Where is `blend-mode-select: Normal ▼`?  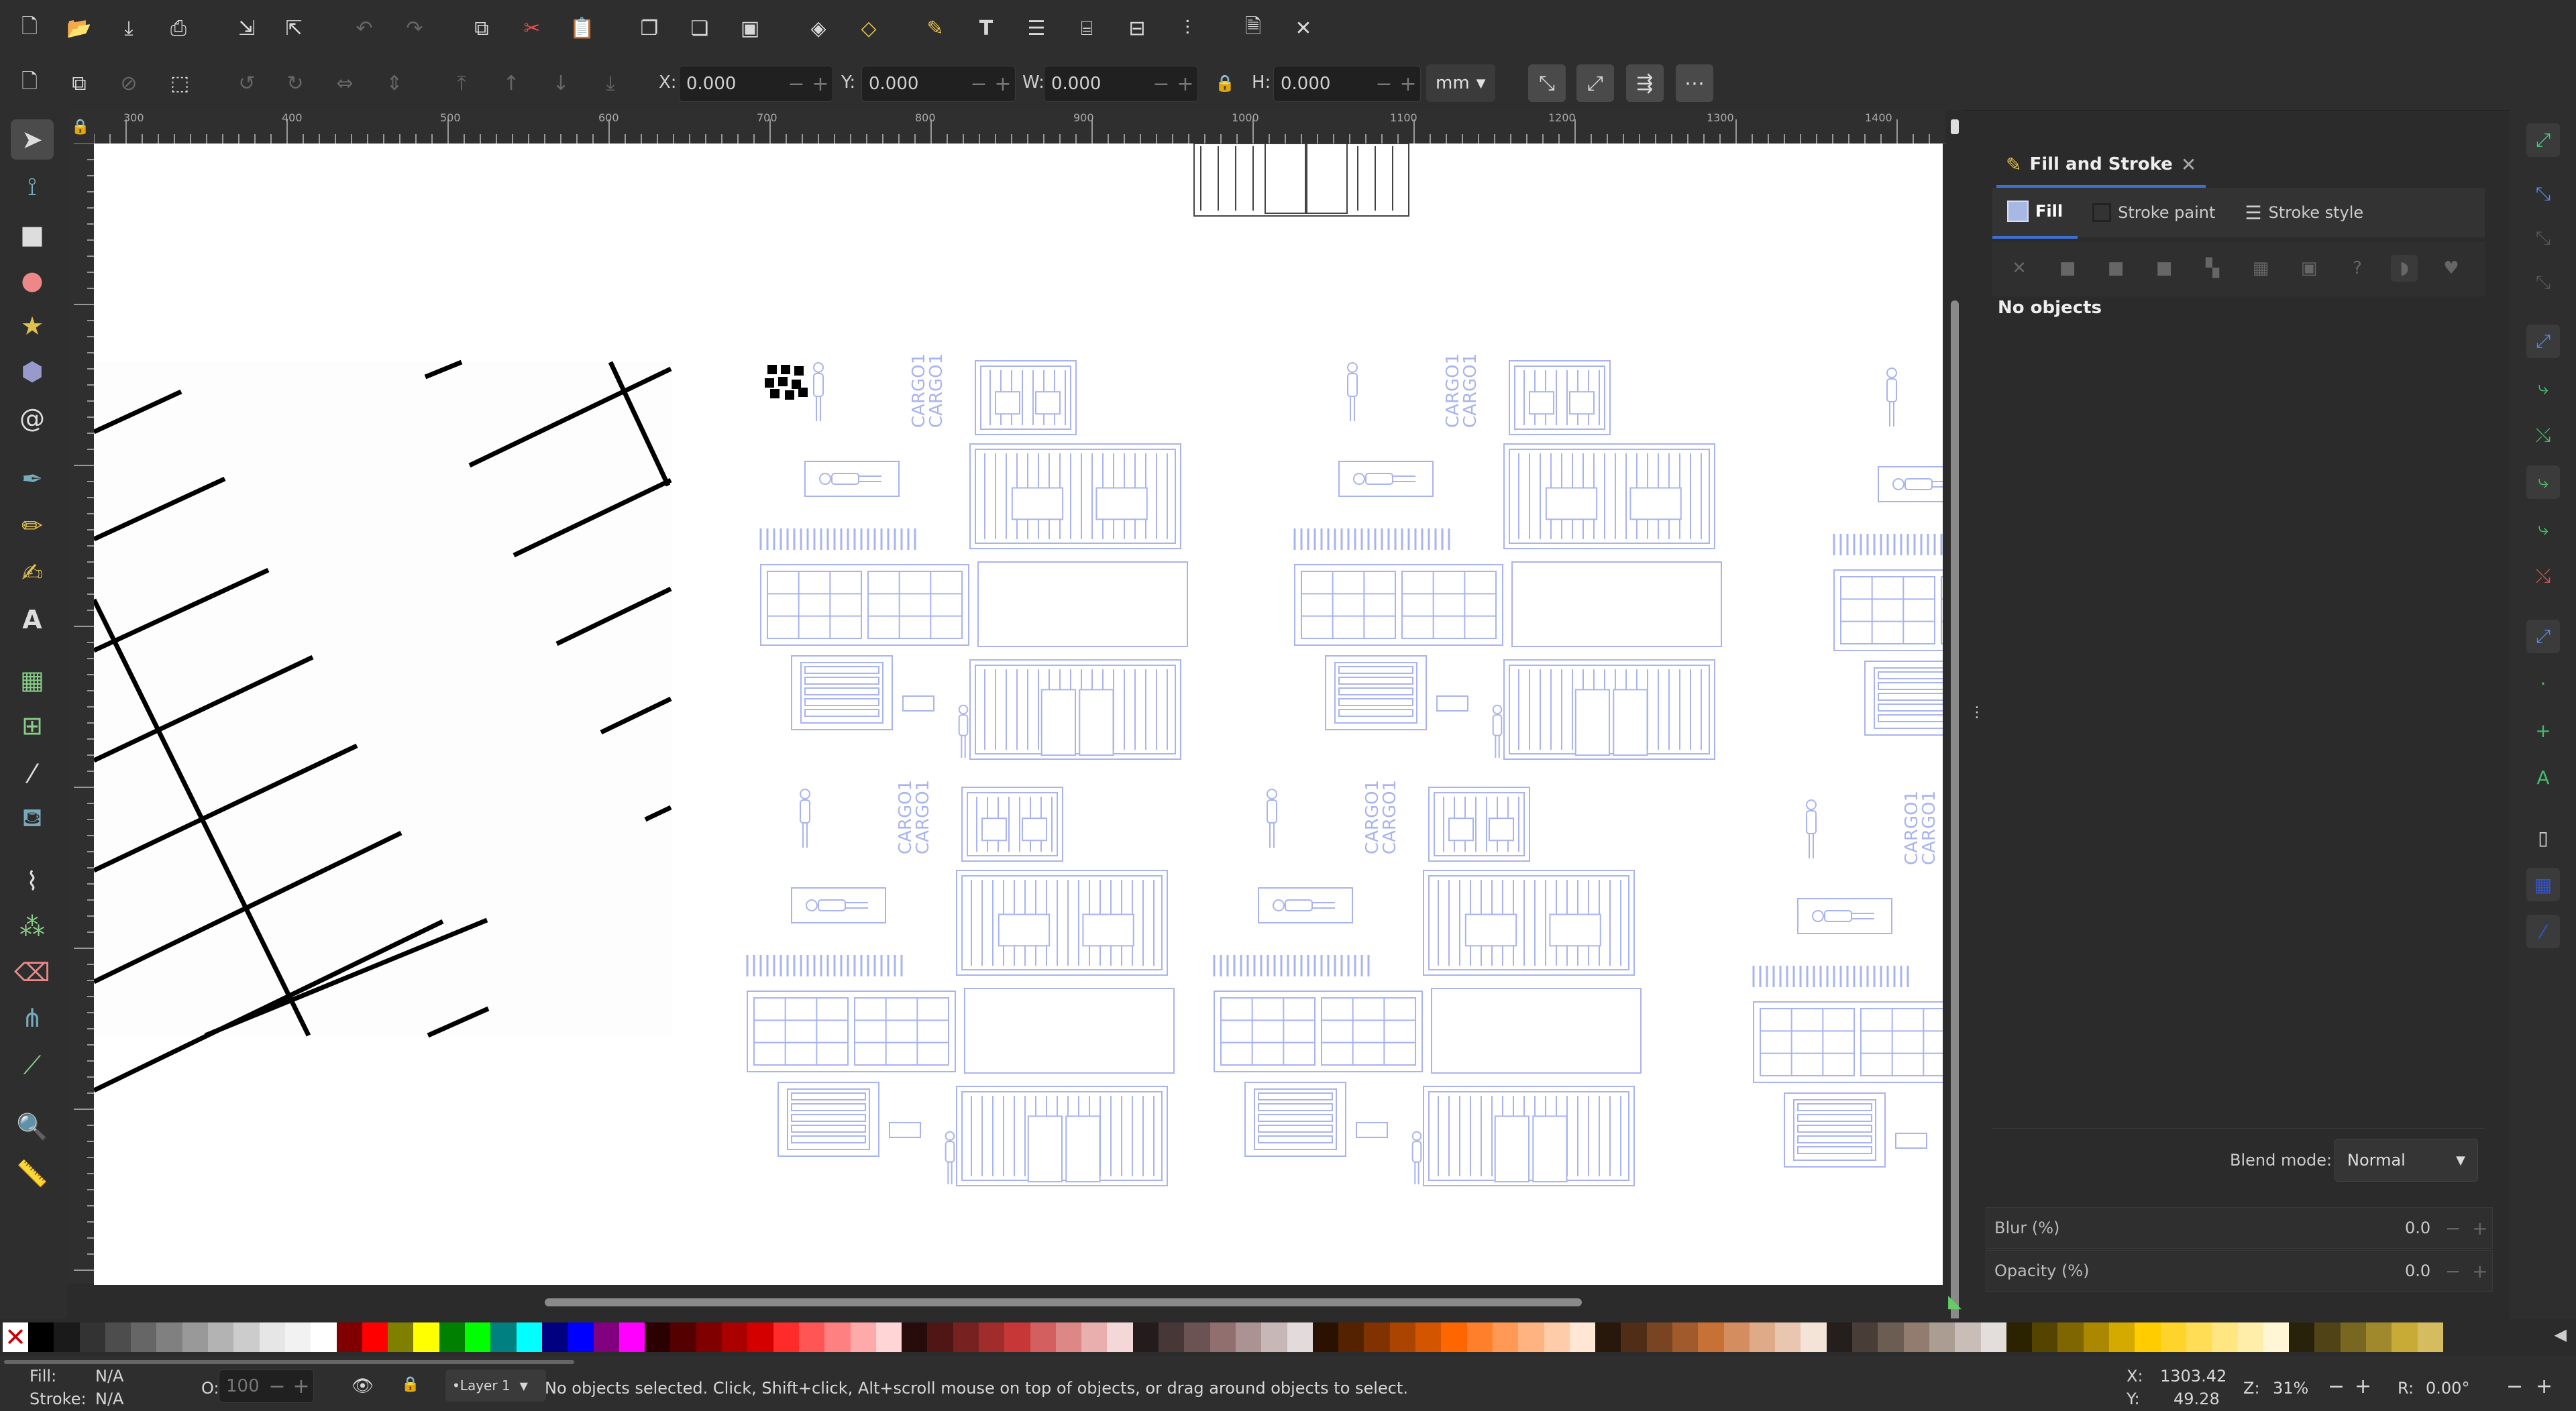 blend-mode-select: Normal ▼ is located at coordinates (2406, 1160).